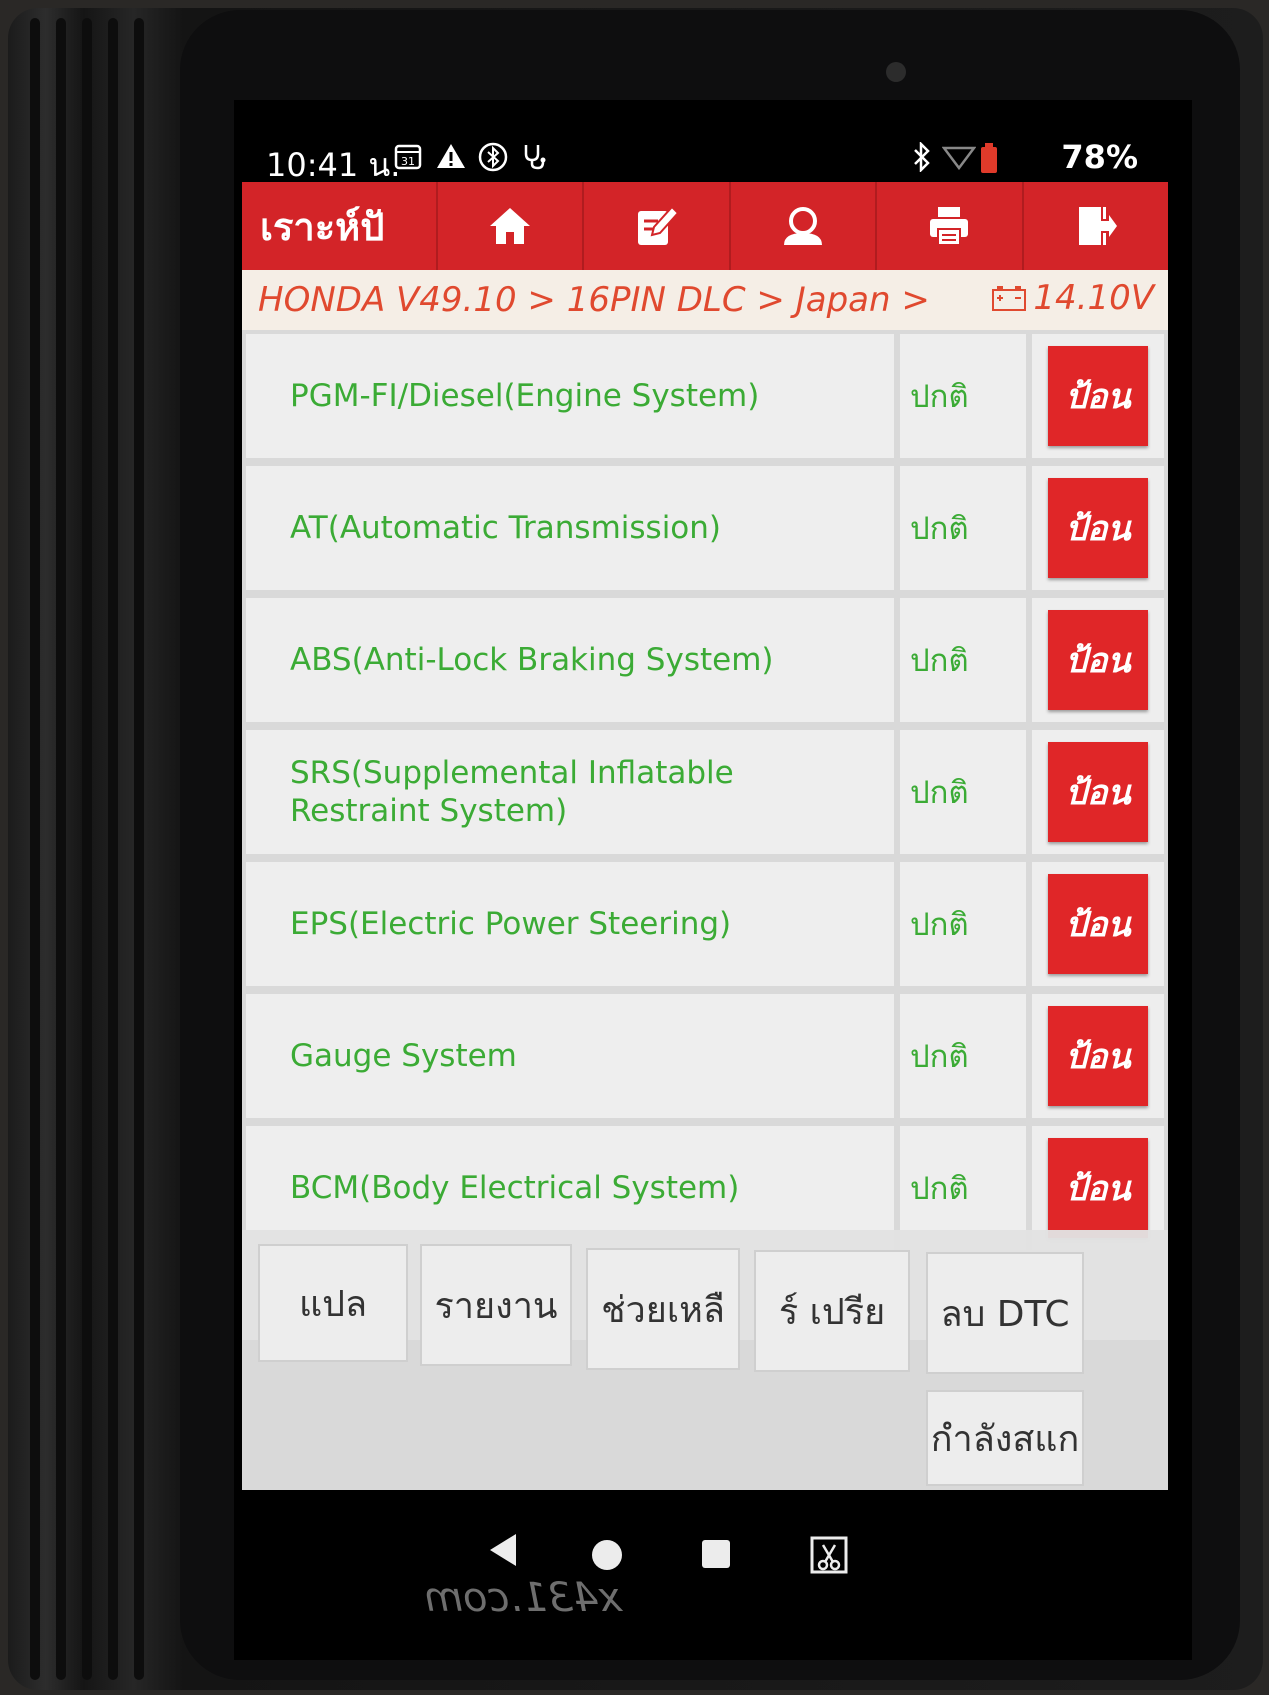 This screenshot has width=1269, height=1695. I want to click on system-row: EPS(Electric Power Steering) ปกติ ป้อน, so click(705, 924).